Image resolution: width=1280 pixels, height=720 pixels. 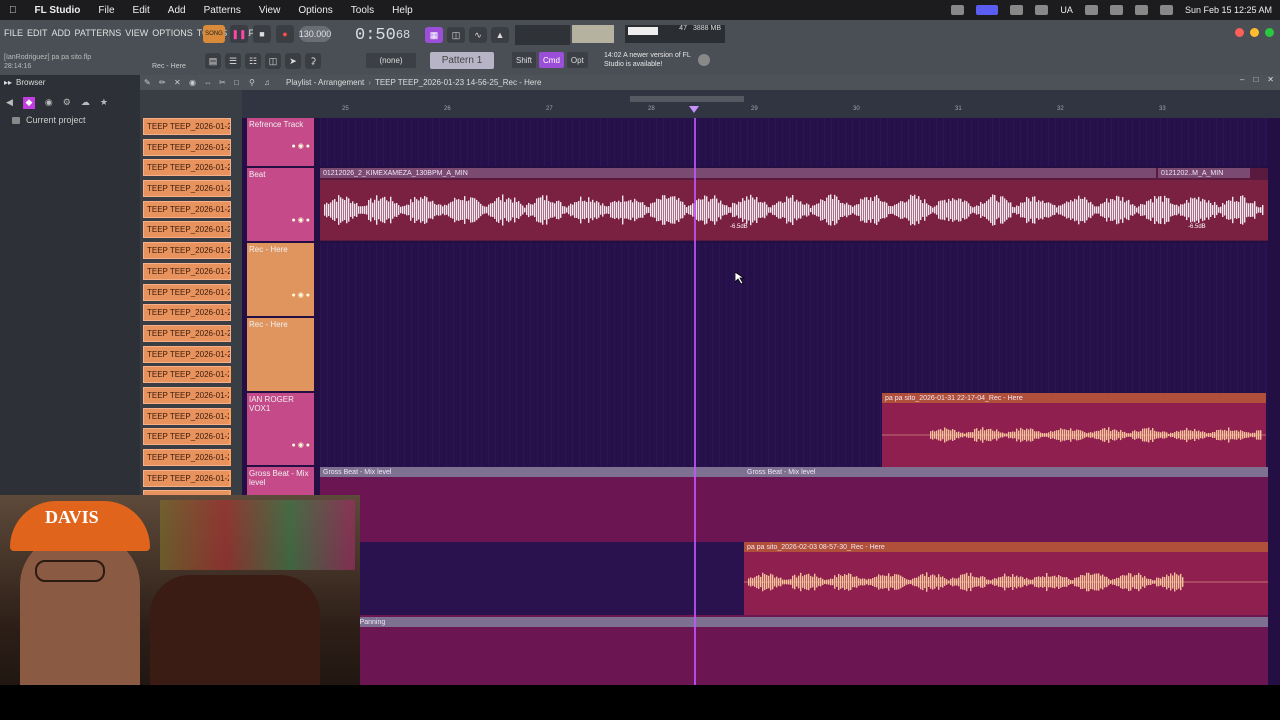 What do you see at coordinates (13, 33) in the screenshot?
I see `fl-menu-file: FILE` at bounding box center [13, 33].